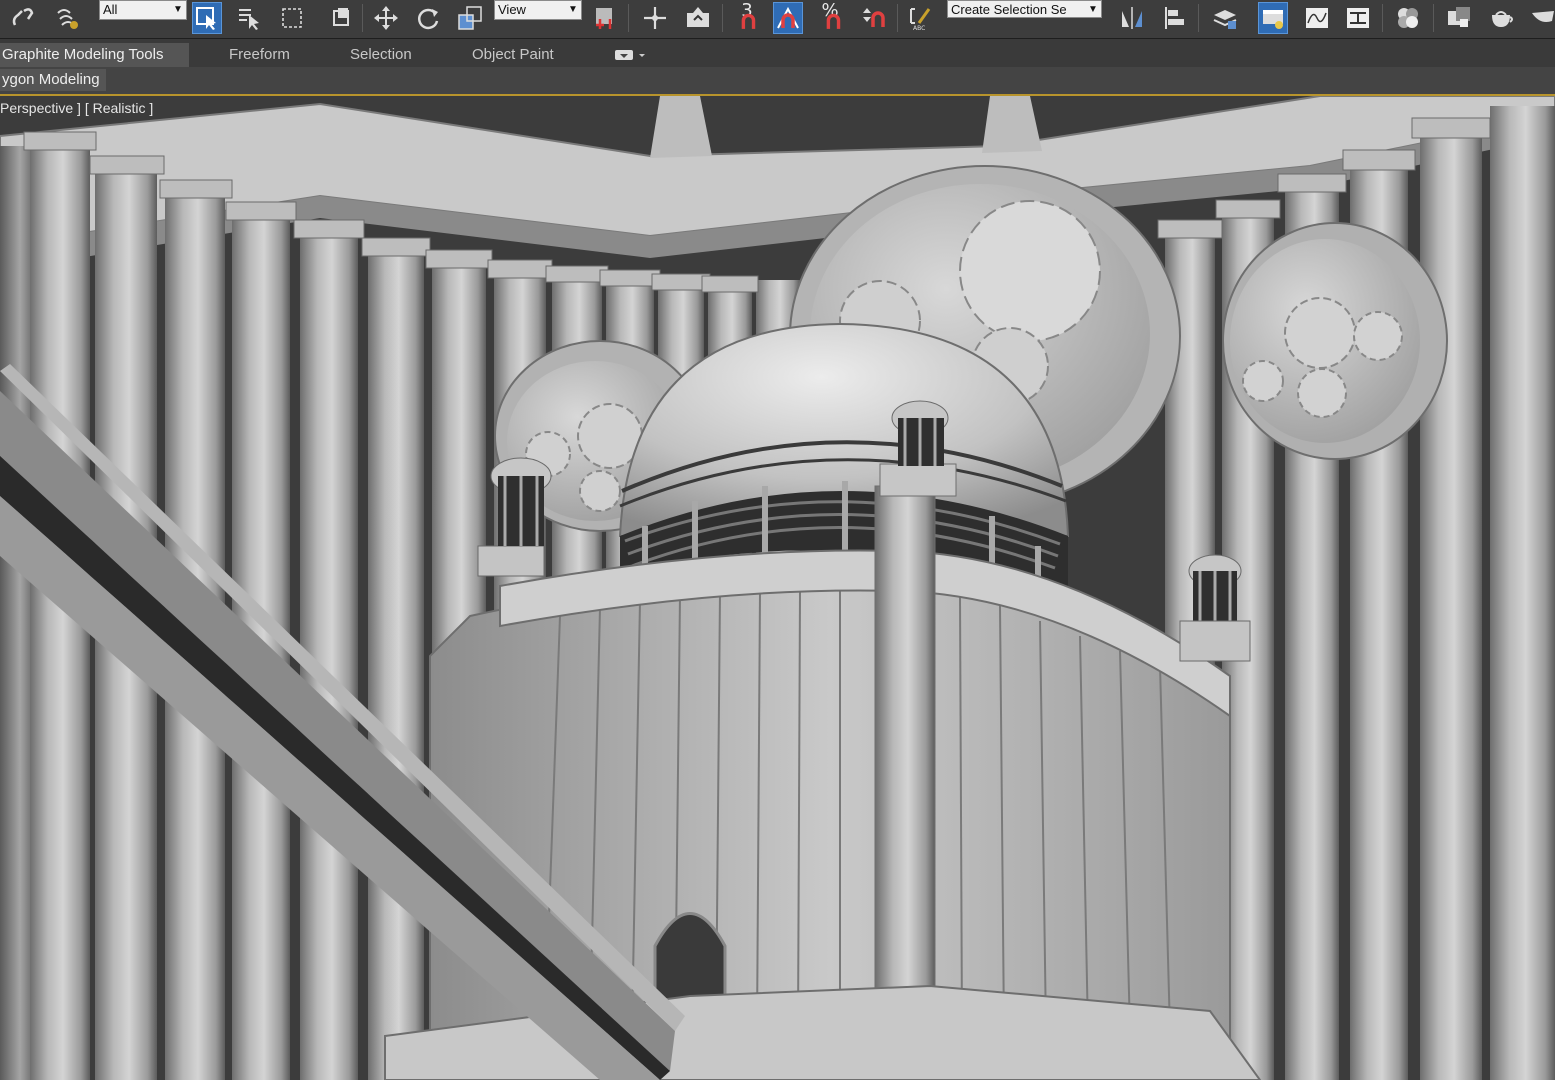  I want to click on unlink-icon, so click(67, 18).